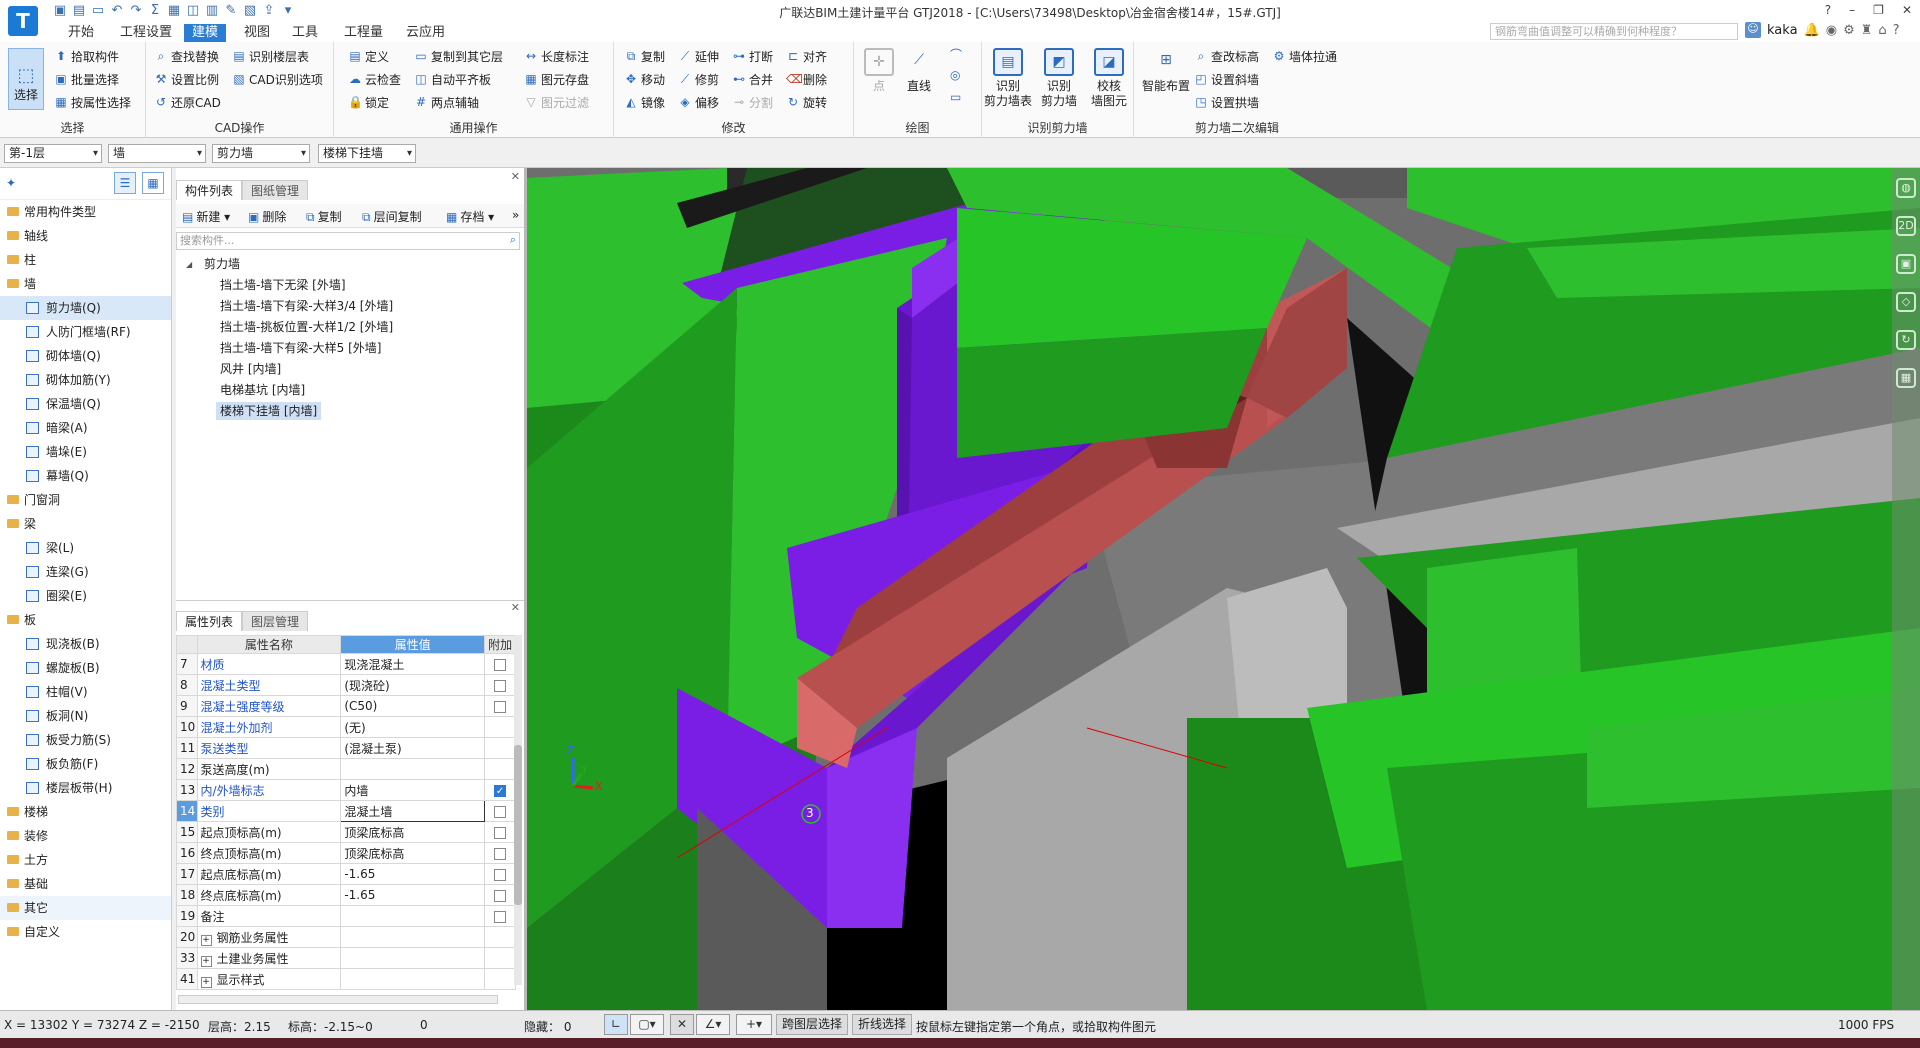 The image size is (1920, 1048). What do you see at coordinates (413, 664) in the screenshot?
I see `property-value: 现浇混凝土` at bounding box center [413, 664].